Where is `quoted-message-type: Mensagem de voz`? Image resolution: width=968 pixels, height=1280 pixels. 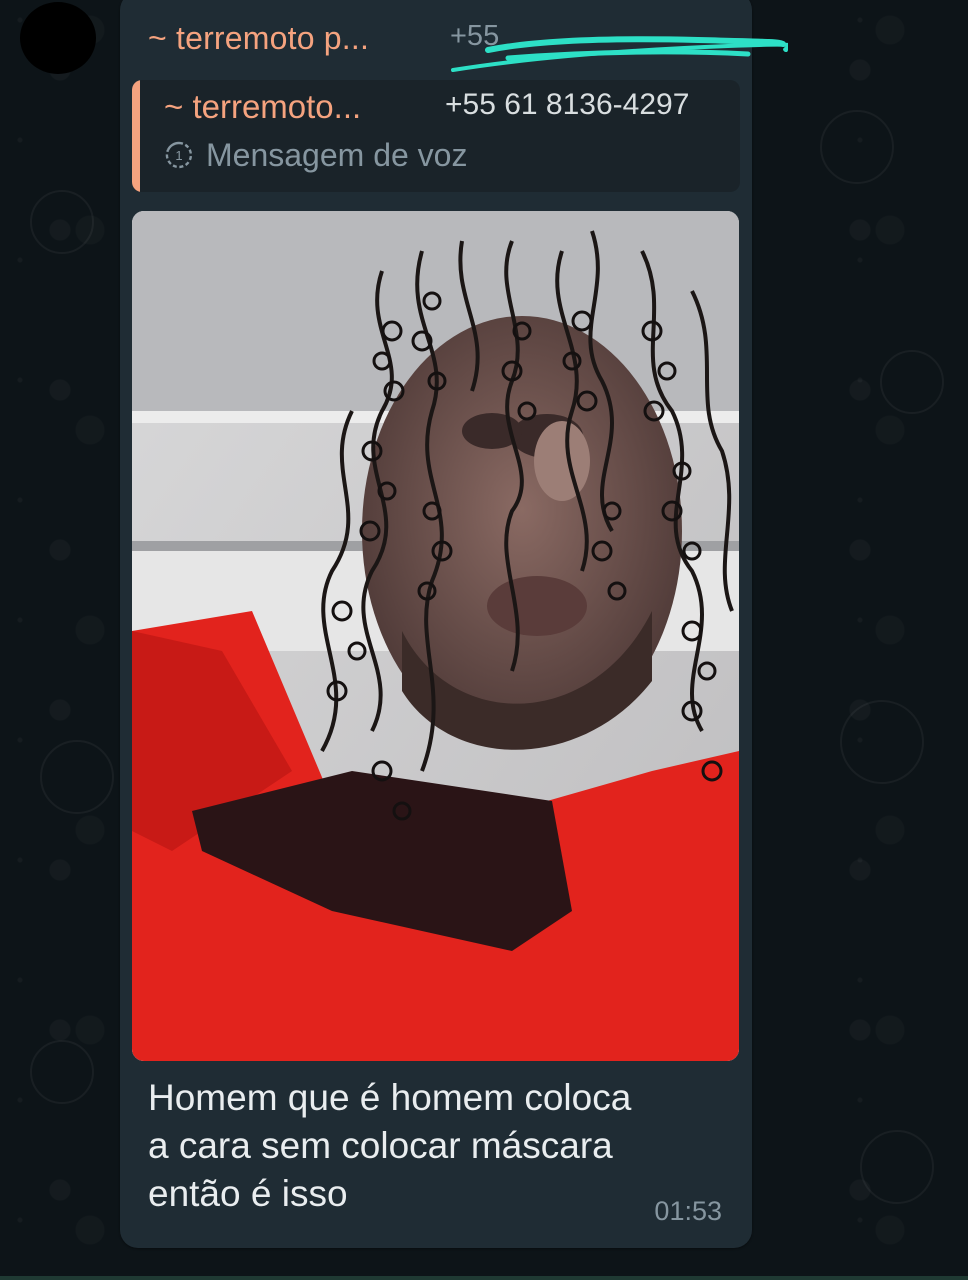 quoted-message-type: Mensagem de voz is located at coordinates (337, 154).